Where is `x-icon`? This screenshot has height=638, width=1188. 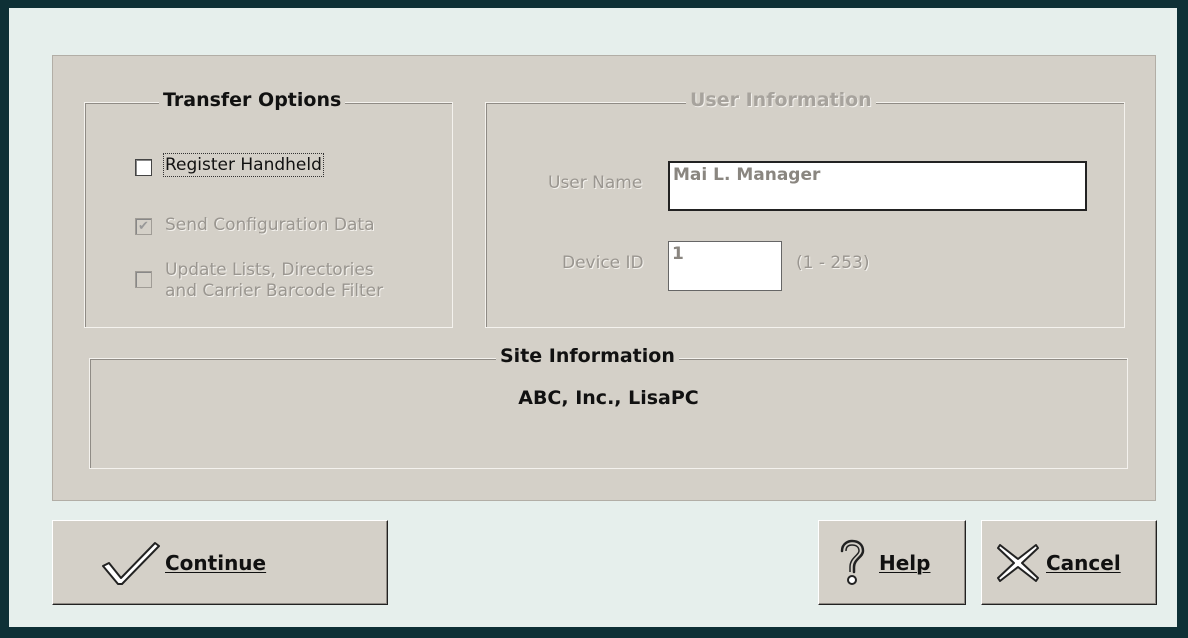 x-icon is located at coordinates (1018, 563).